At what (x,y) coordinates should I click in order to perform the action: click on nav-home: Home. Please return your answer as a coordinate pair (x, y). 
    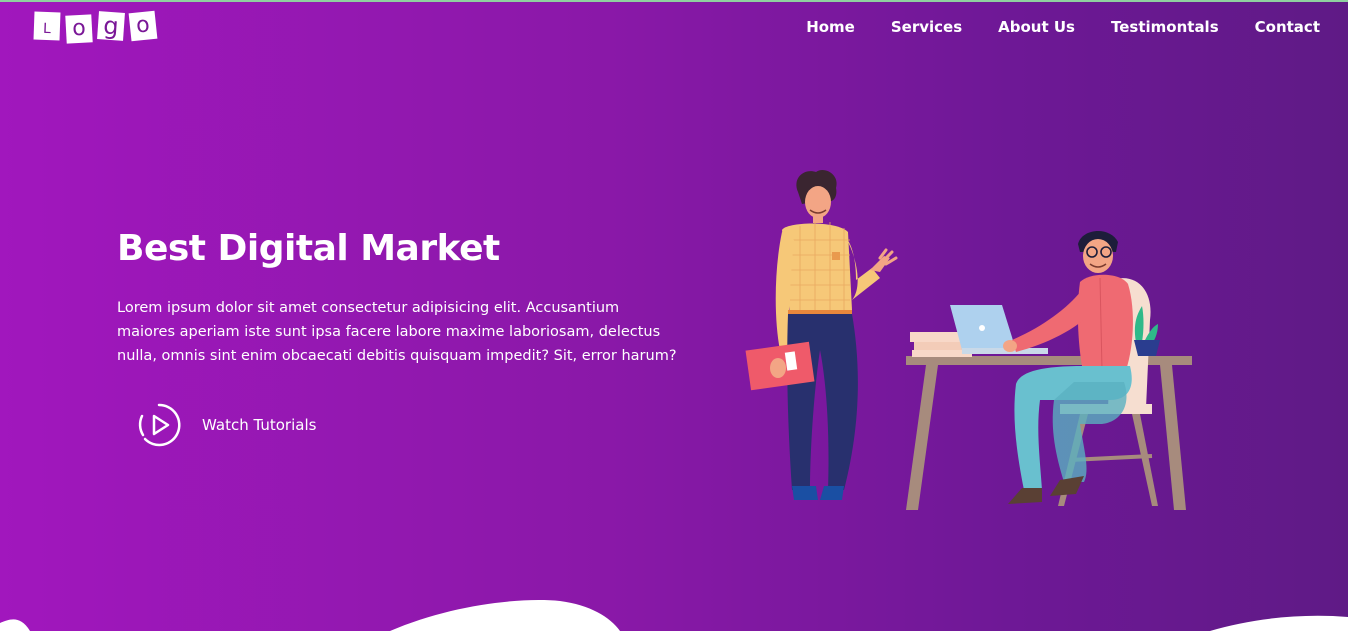
    Looking at the image, I should click on (830, 27).